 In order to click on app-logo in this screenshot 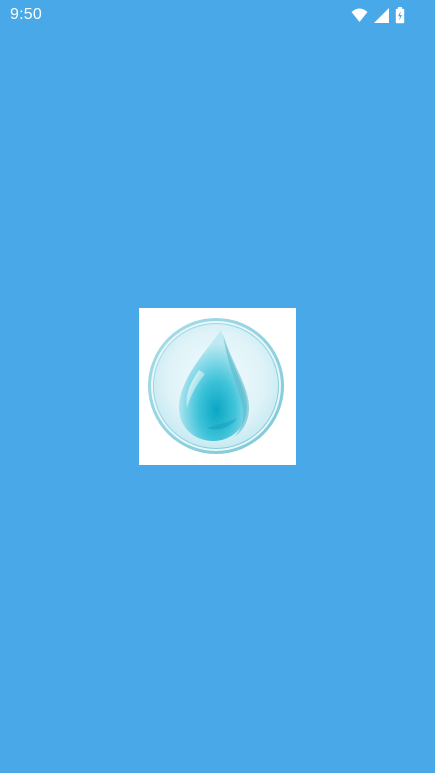, I will do `click(217, 386)`.